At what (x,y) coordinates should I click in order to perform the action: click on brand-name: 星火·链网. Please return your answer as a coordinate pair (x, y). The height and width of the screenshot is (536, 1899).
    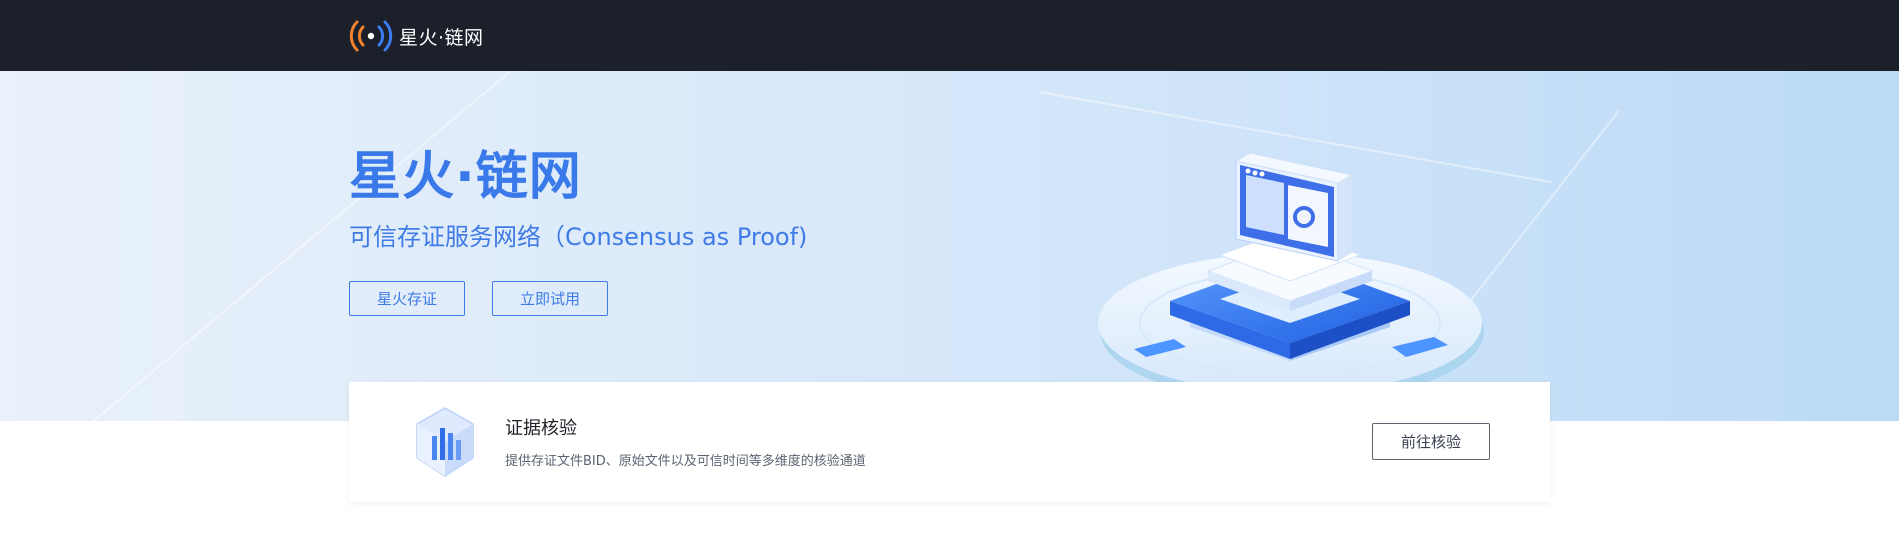
    Looking at the image, I should click on (441, 37).